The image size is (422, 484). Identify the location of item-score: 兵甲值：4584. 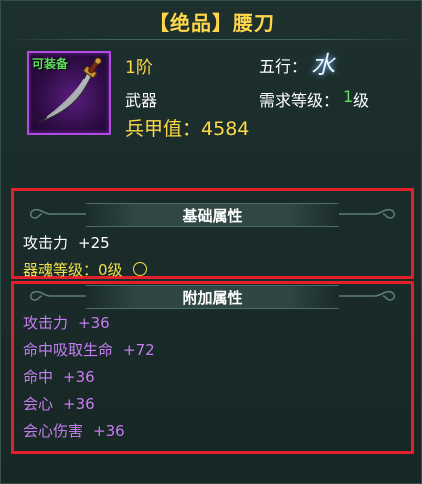
(187, 127).